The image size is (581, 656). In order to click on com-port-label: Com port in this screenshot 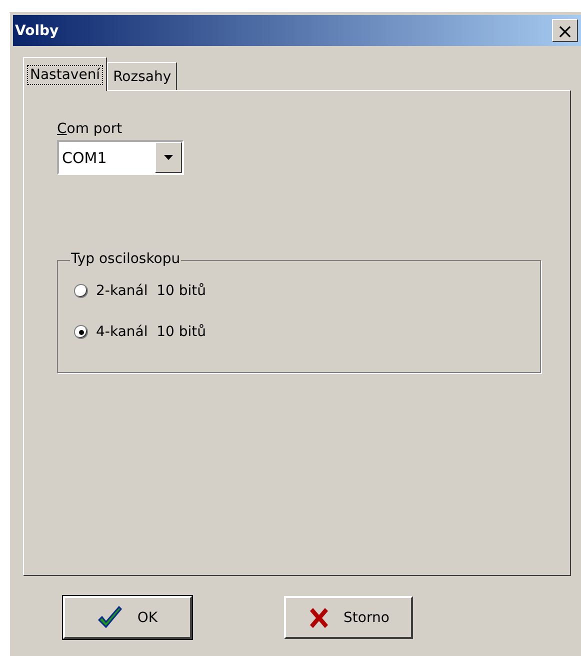, I will do `click(90, 129)`.